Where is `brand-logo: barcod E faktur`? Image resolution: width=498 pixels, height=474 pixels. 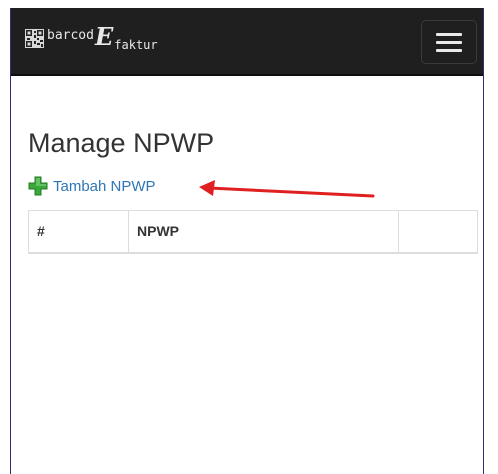
brand-logo: barcod E faktur is located at coordinates (91, 39).